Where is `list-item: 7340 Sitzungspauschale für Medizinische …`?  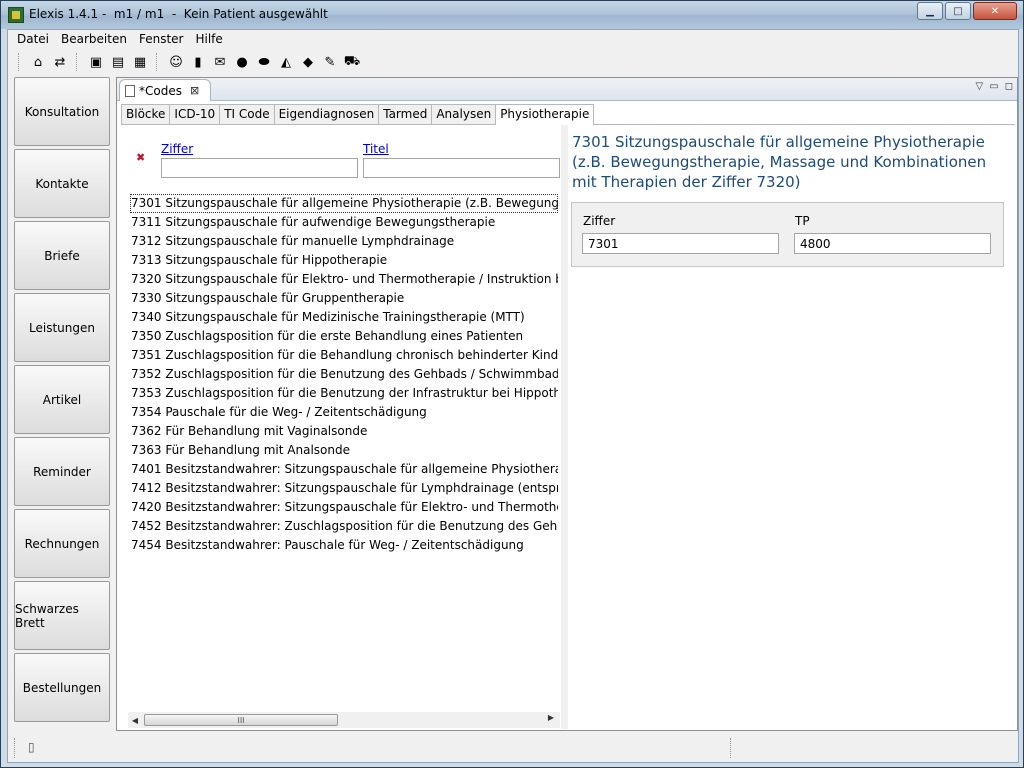
list-item: 7340 Sitzungspauschale für Medizinische … is located at coordinates (344, 317).